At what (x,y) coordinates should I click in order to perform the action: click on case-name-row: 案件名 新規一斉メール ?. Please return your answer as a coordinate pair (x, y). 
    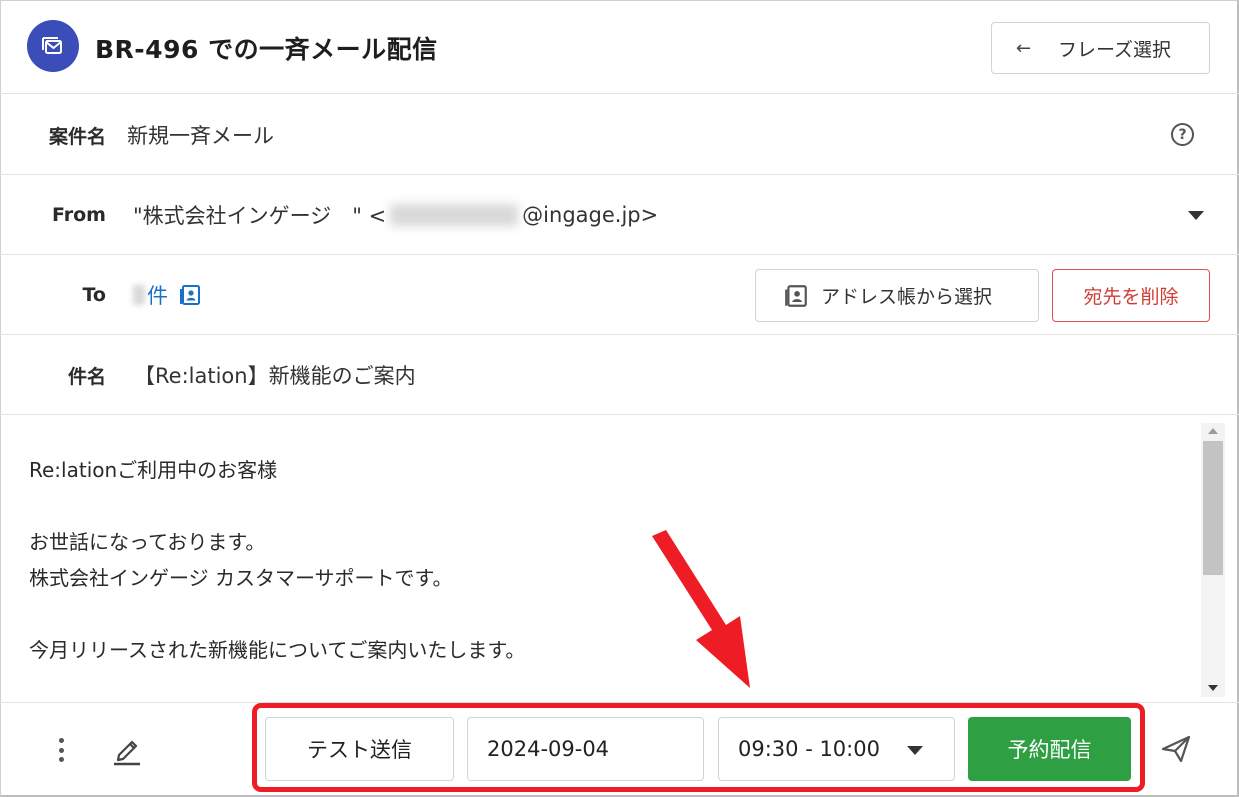
    Looking at the image, I should click on (619, 135).